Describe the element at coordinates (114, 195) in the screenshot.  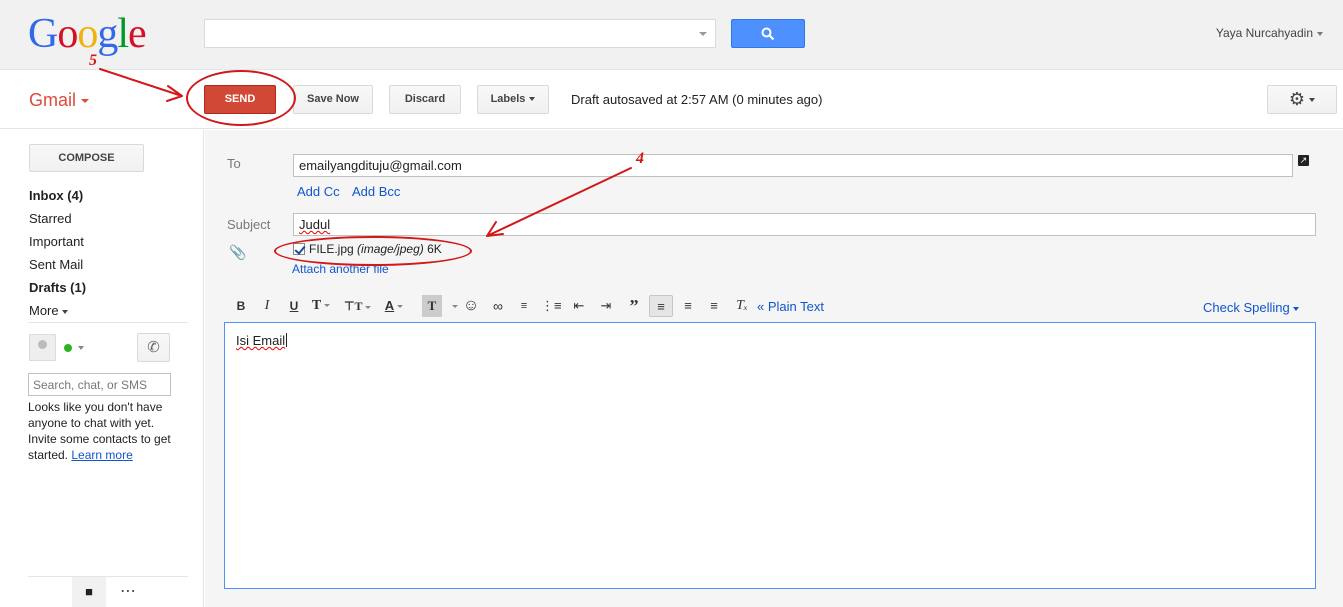
I see `sidebar-item-inbox: Inbox (4)` at that location.